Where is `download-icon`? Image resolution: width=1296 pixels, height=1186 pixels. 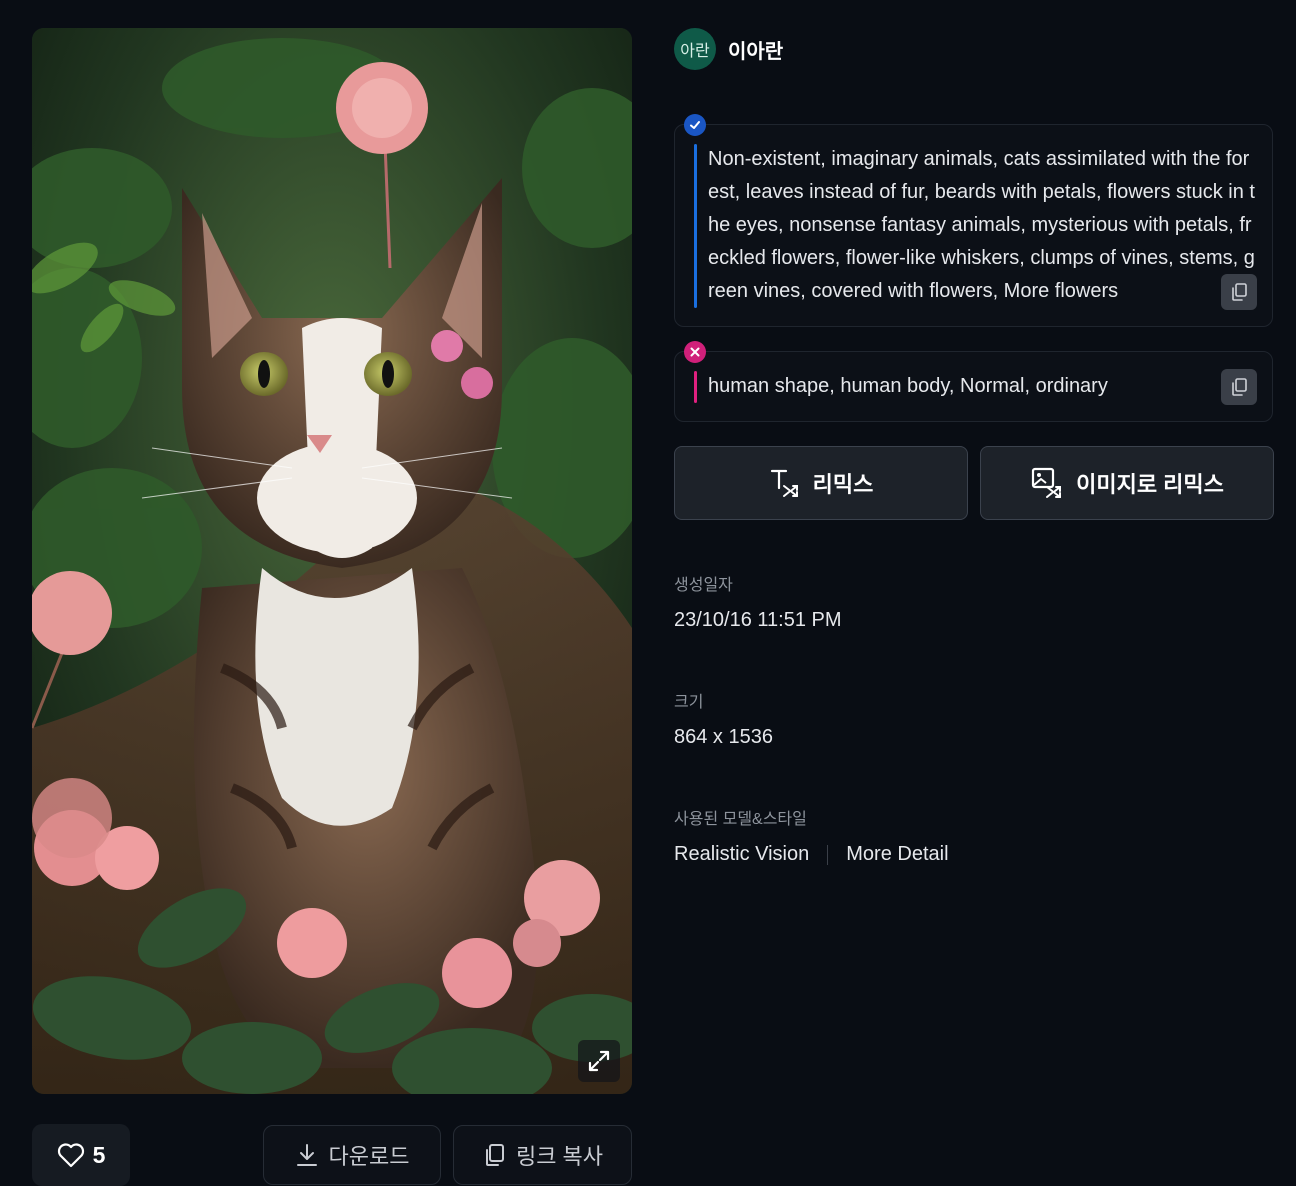
download-icon is located at coordinates (306, 1155).